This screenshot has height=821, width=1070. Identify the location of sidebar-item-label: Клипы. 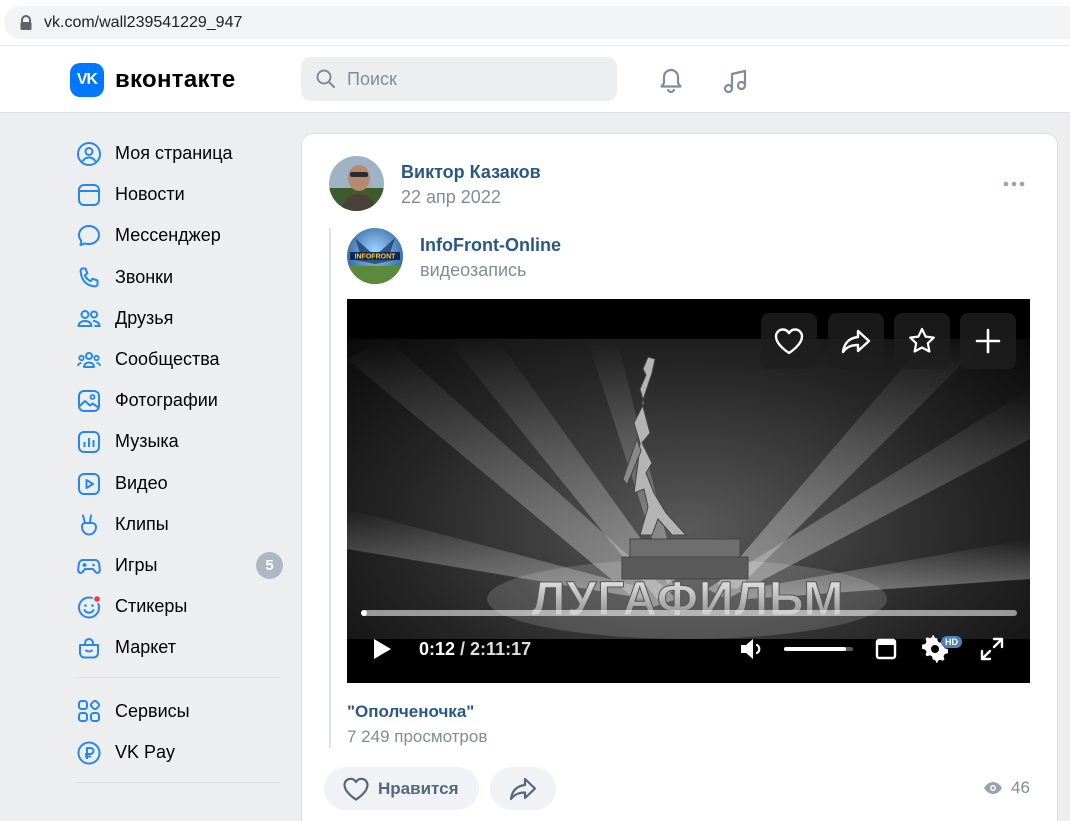
(142, 523).